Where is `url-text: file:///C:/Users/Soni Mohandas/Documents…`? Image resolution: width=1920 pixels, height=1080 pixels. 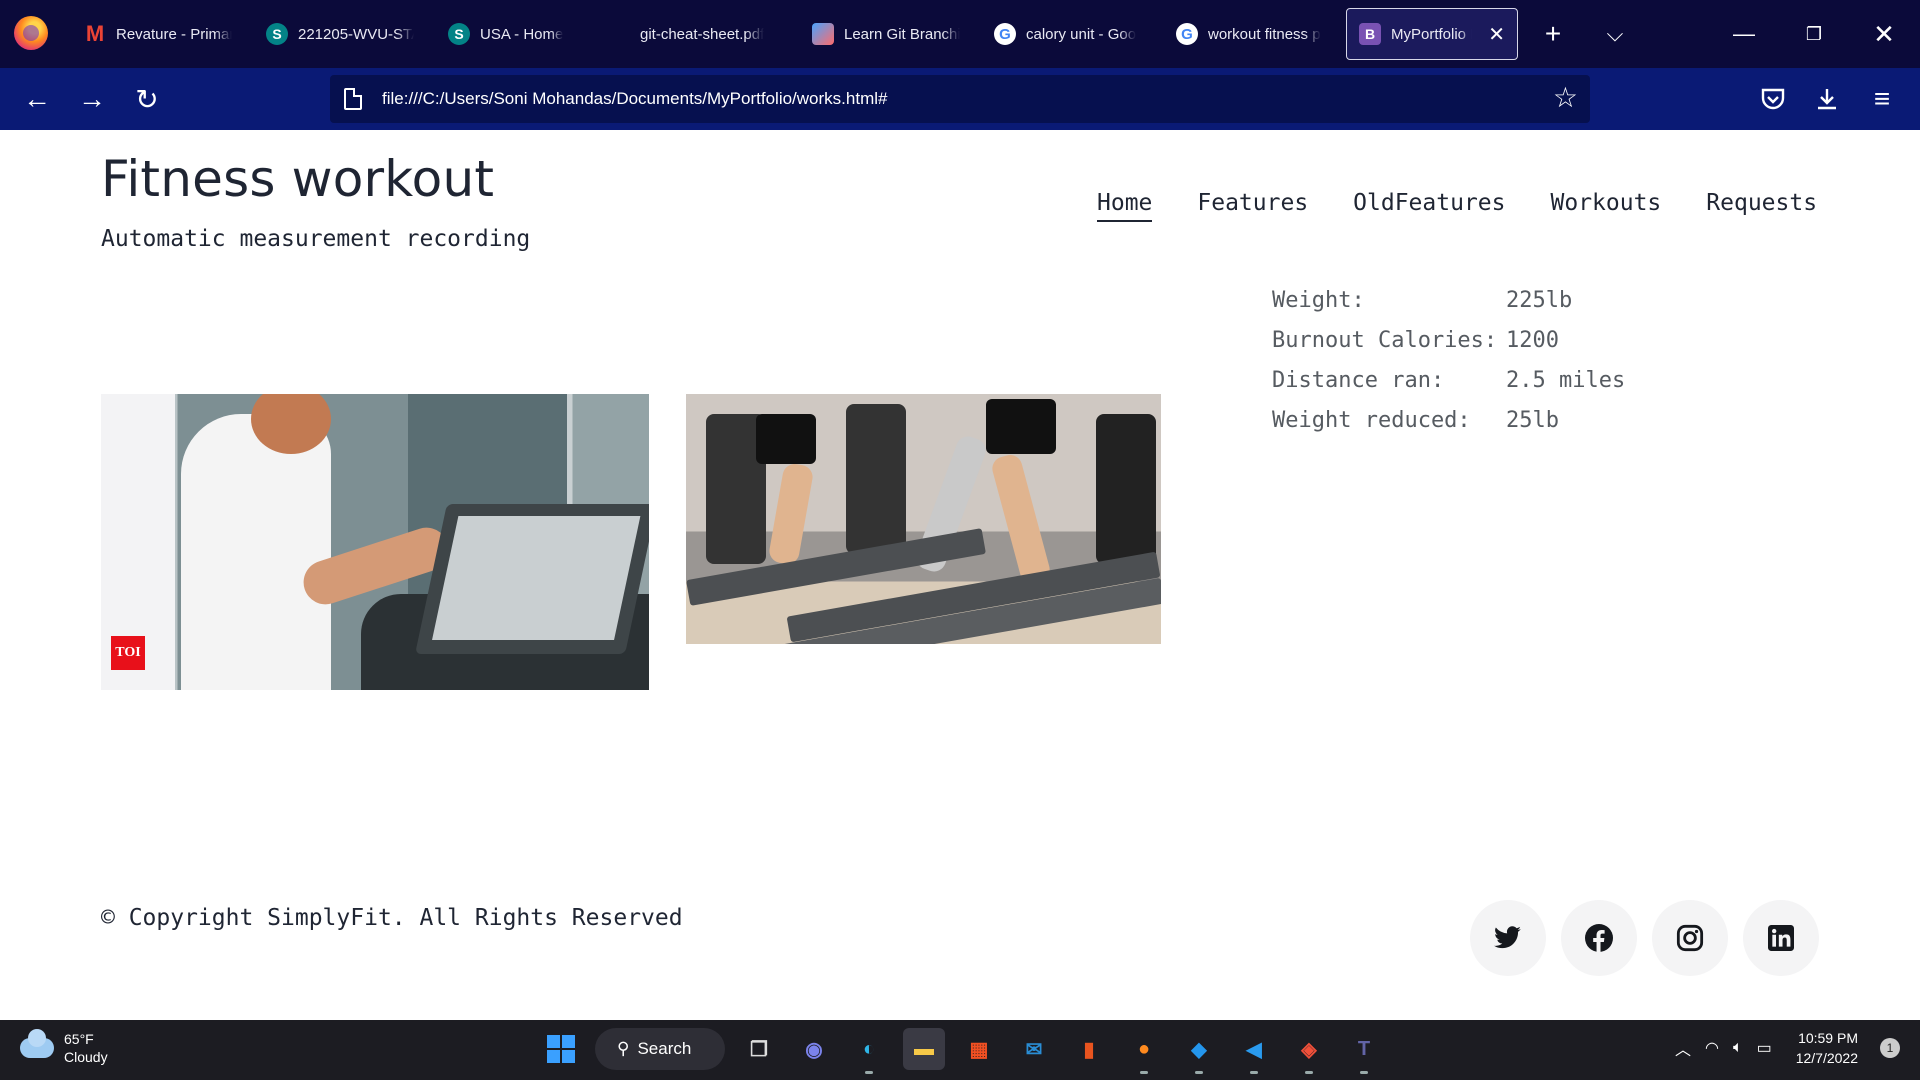 url-text: file:///C:/Users/Soni Mohandas/Documents… is located at coordinates (634, 99).